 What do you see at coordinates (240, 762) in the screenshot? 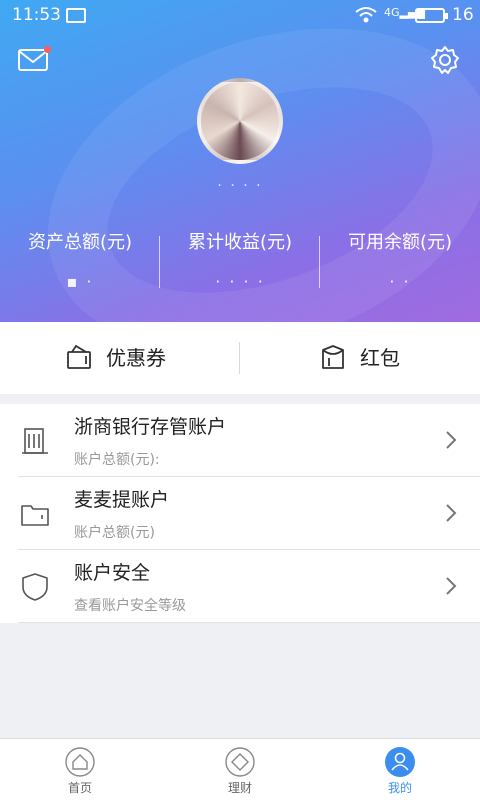
I see `diamond-icon` at bounding box center [240, 762].